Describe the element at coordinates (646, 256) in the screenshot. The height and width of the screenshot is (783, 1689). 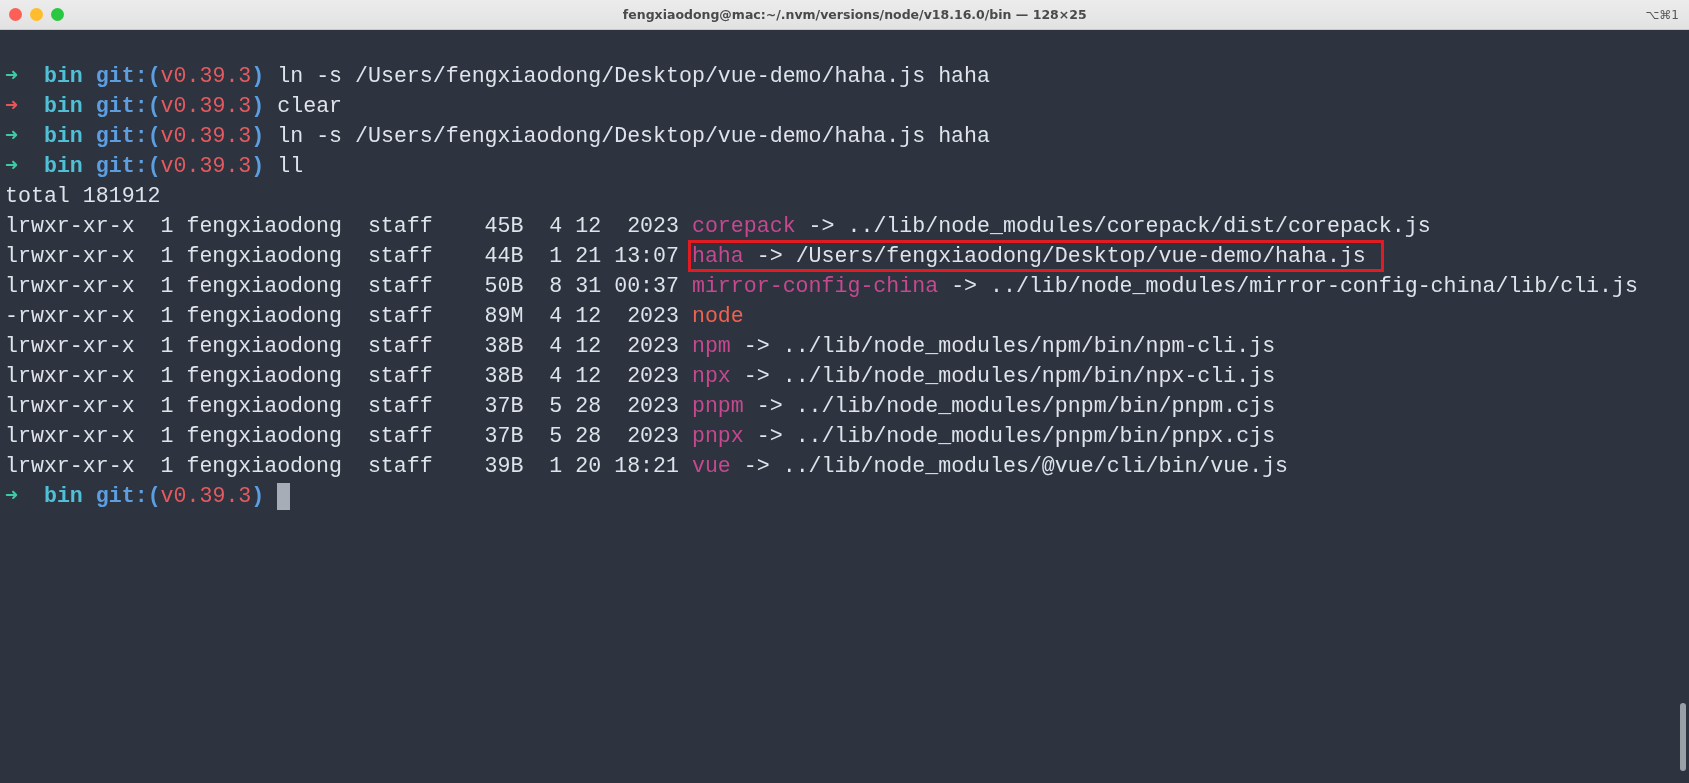
I see `time-text: 13:07` at that location.